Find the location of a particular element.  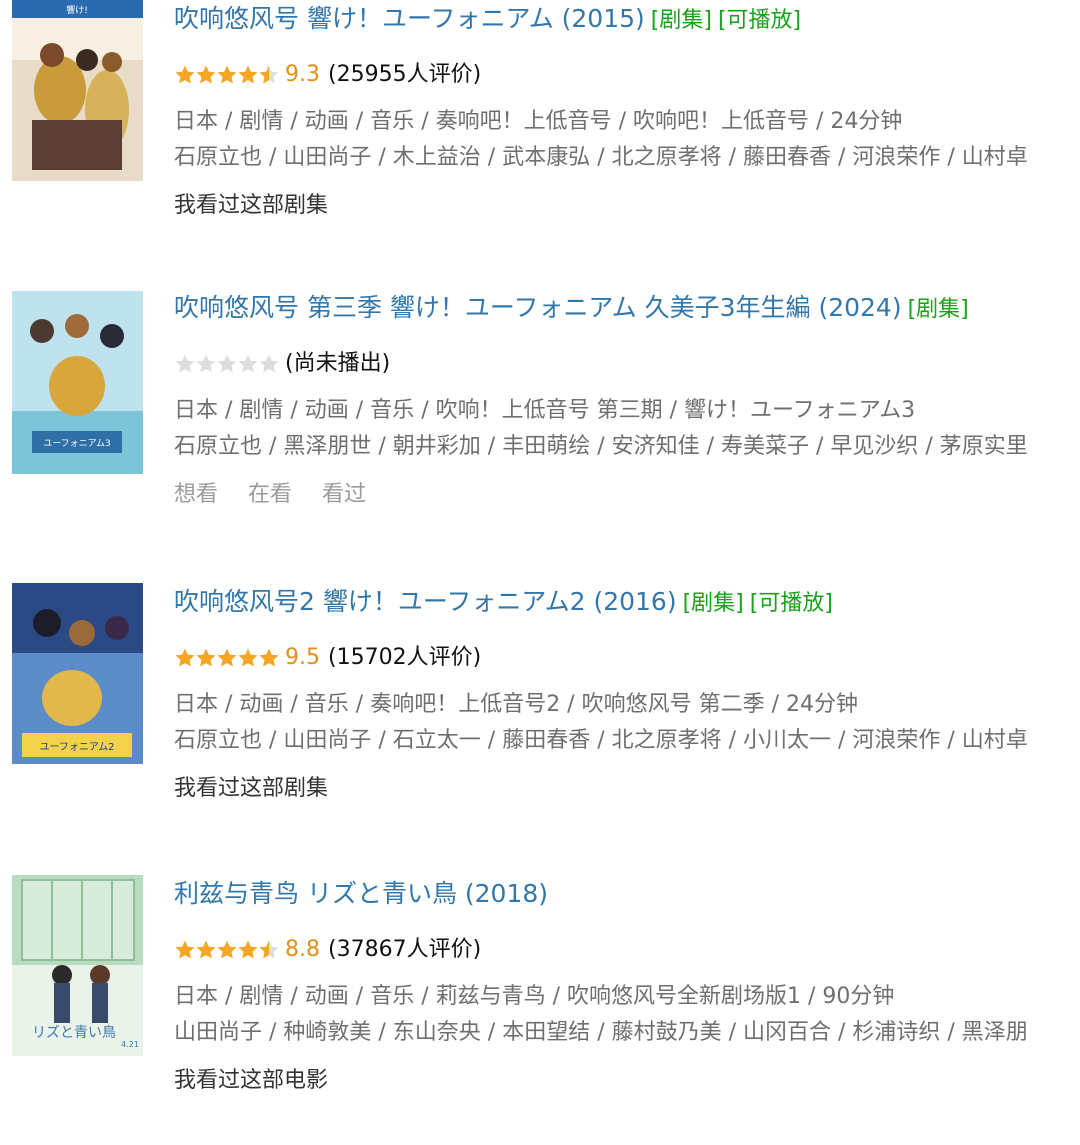

rating-line: 9.5 (15702人评价) is located at coordinates (327, 658).